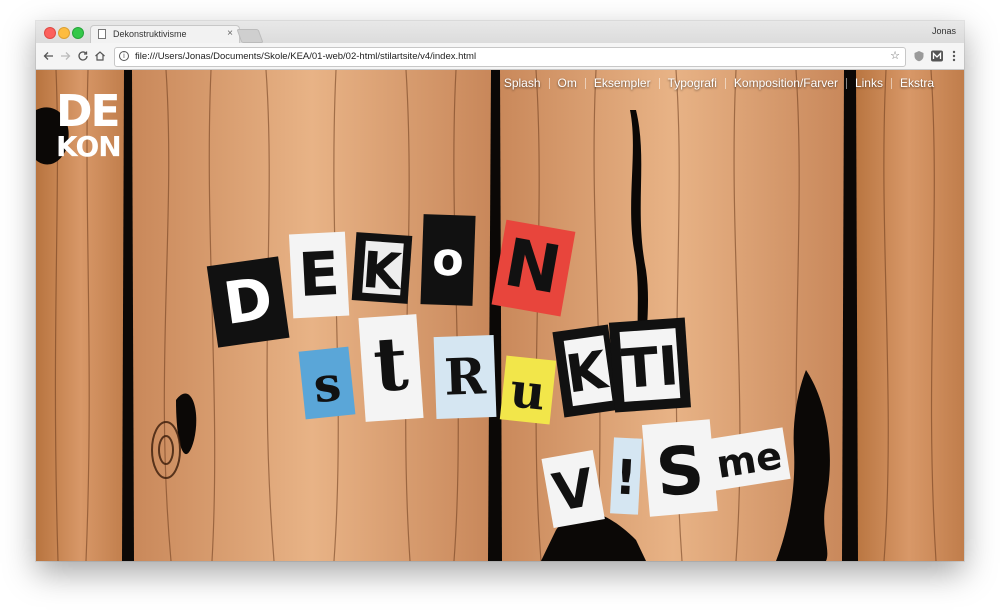  I want to click on cutout-letter: u, so click(528, 390).